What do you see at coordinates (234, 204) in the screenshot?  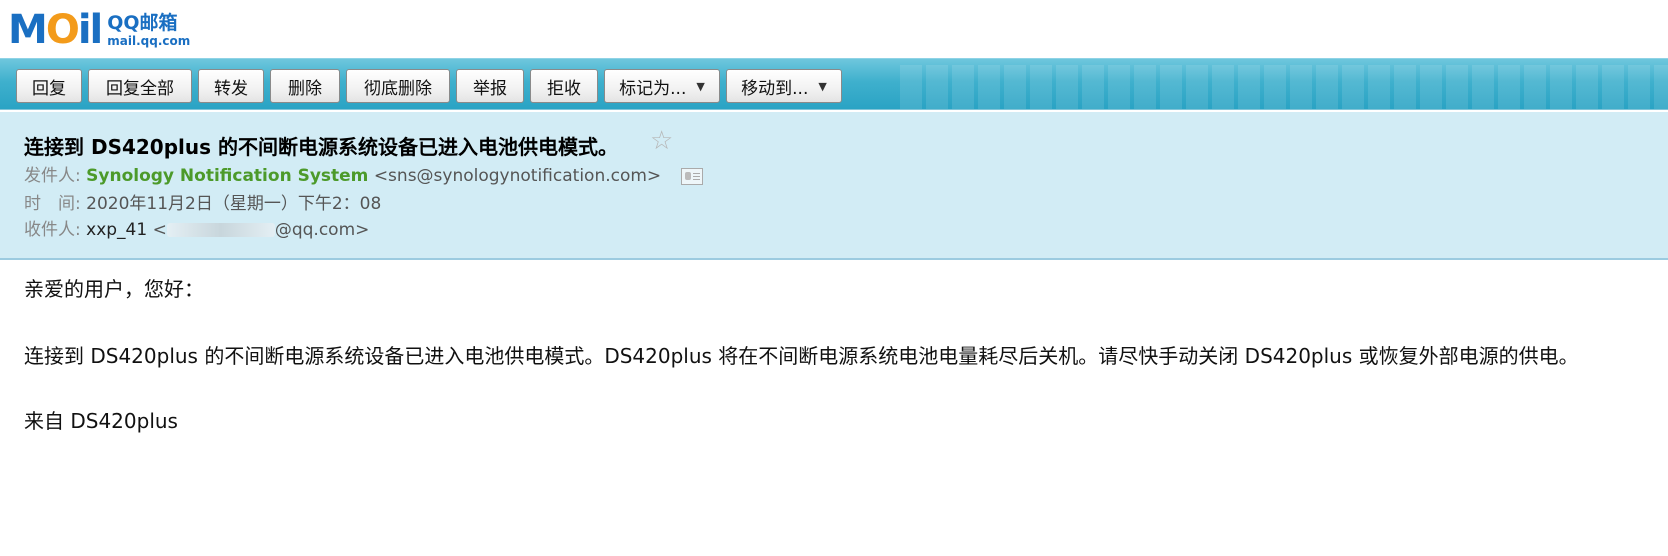 I see `time-value: 2020年11月2日（星期一）下午2：08` at bounding box center [234, 204].